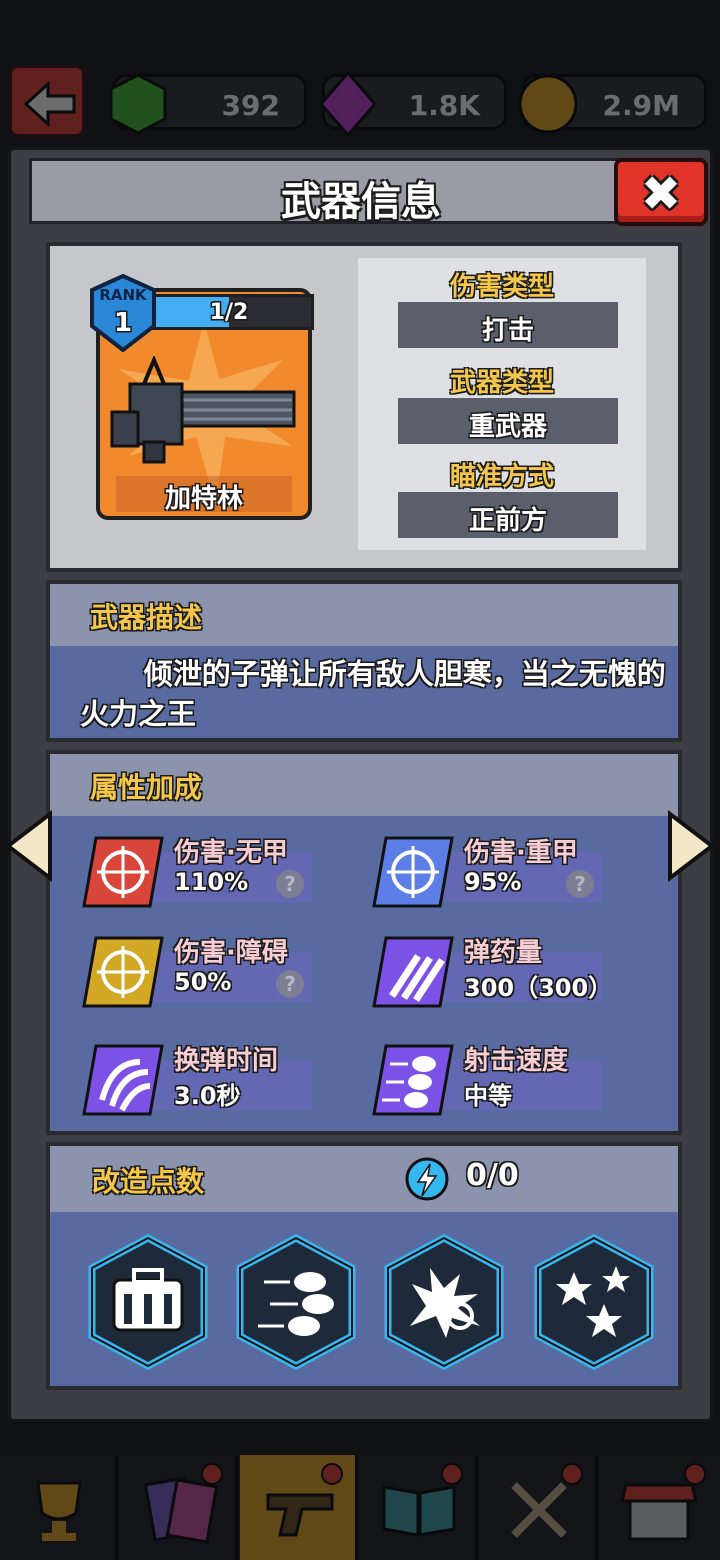 The image size is (720, 1560). I want to click on purple-gem-counter: 1.8K, so click(413, 104).